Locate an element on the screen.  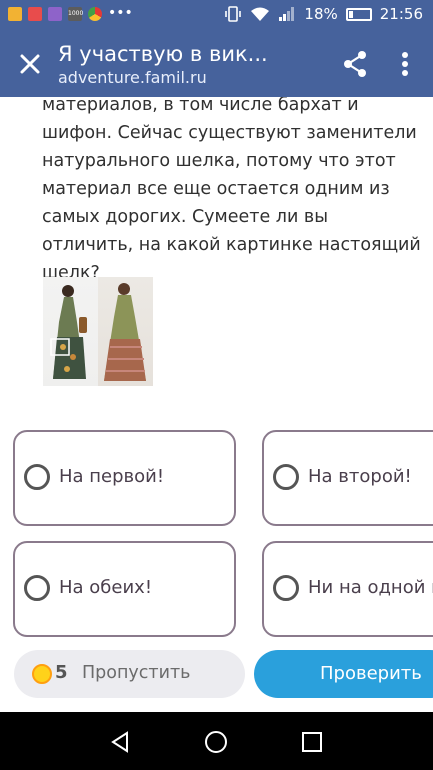
answer-option-4: Ни на одной и is located at coordinates (347, 589).